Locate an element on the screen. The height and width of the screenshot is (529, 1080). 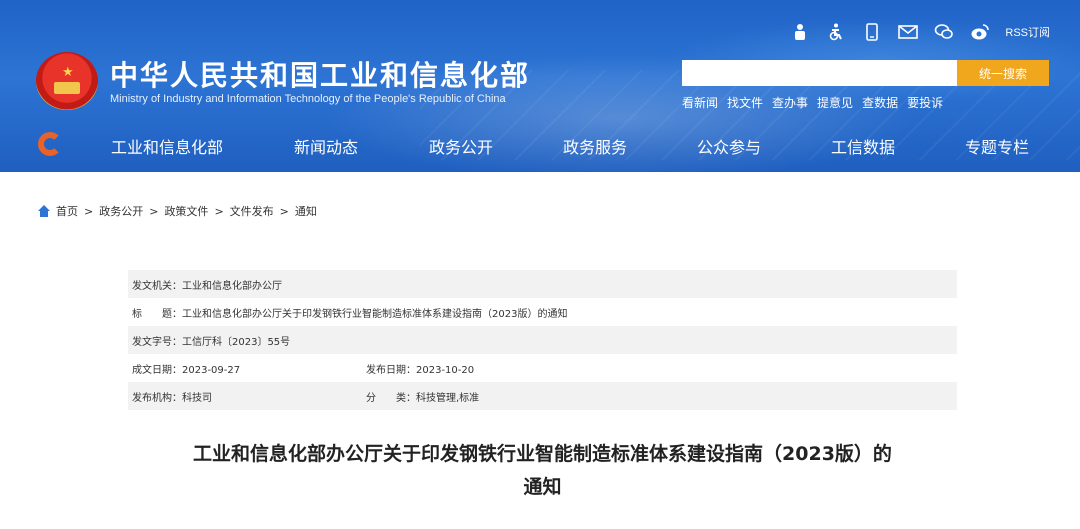
nav-item-services: 政务服务 is located at coordinates (595, 146).